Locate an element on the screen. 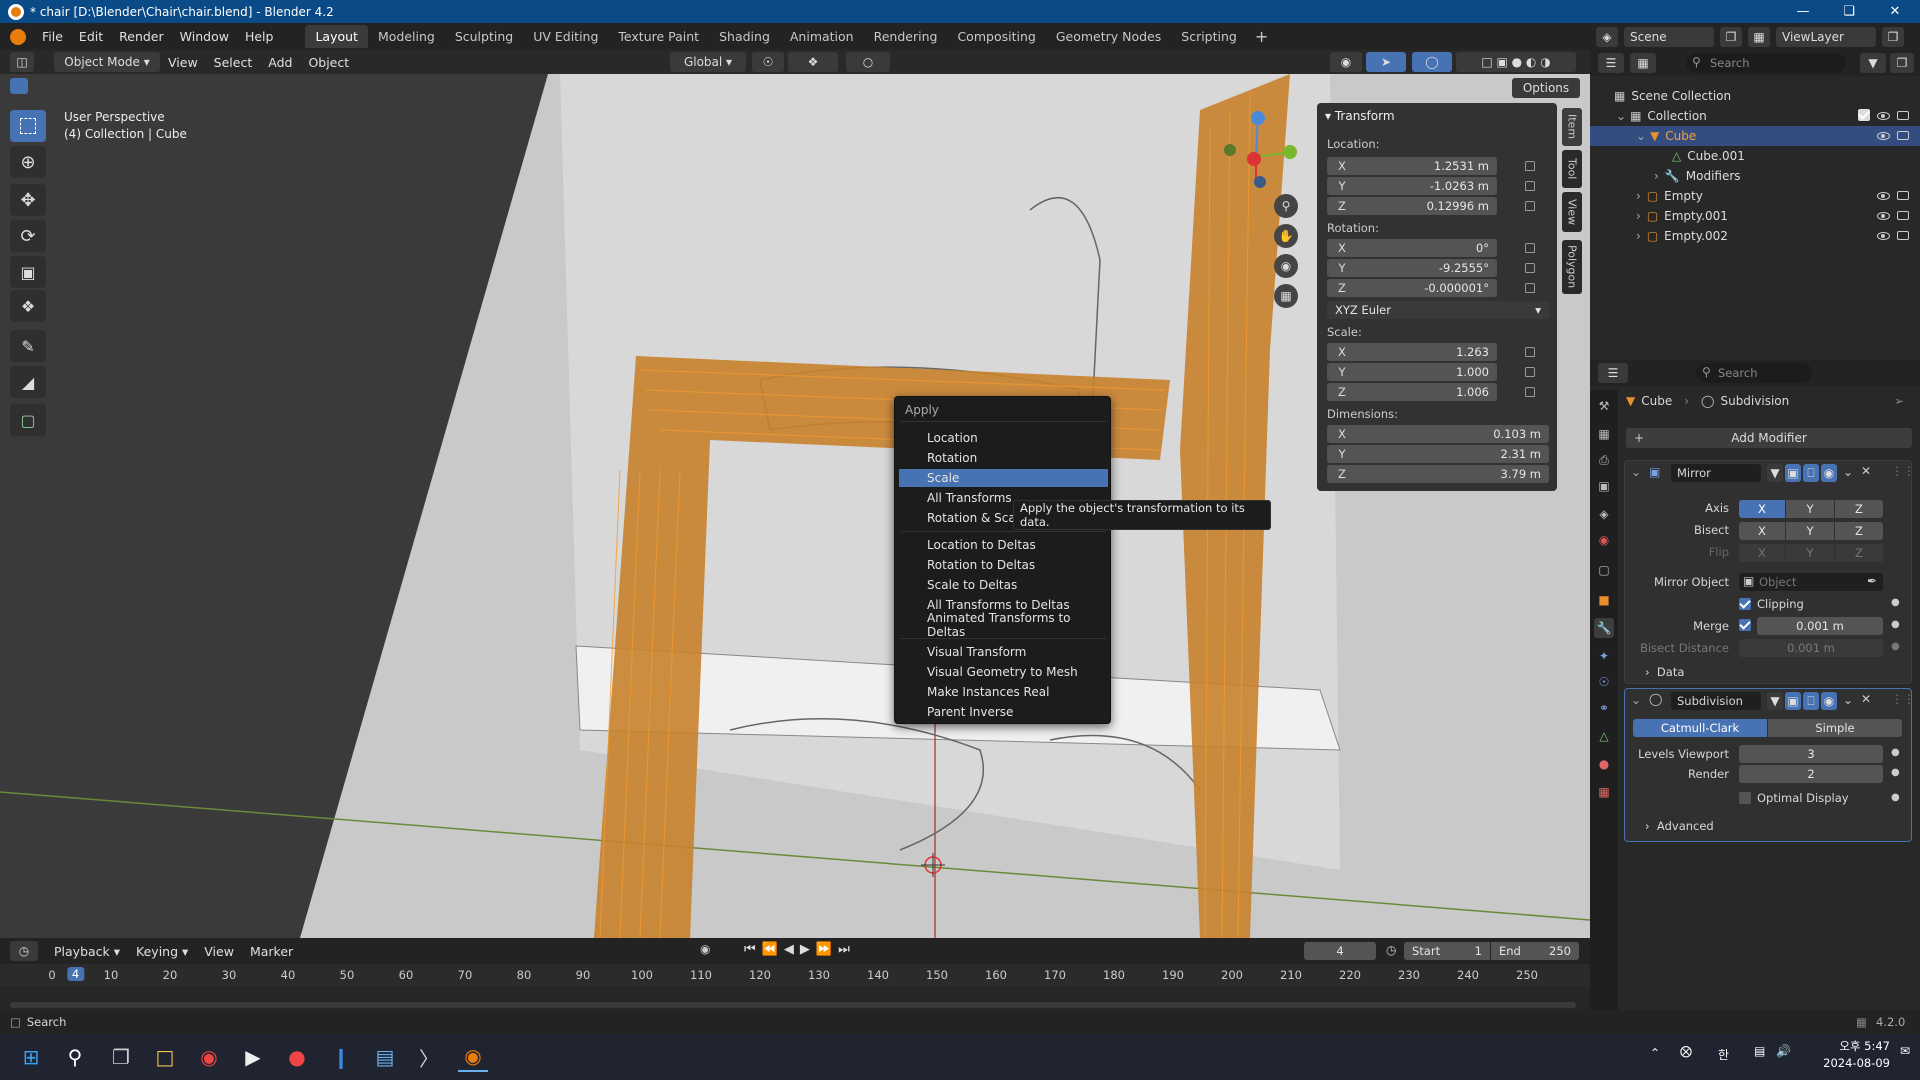 The width and height of the screenshot is (1920, 1080). menu-item-rotation-to-deltas: Rotation to Deltas is located at coordinates (1003, 565).